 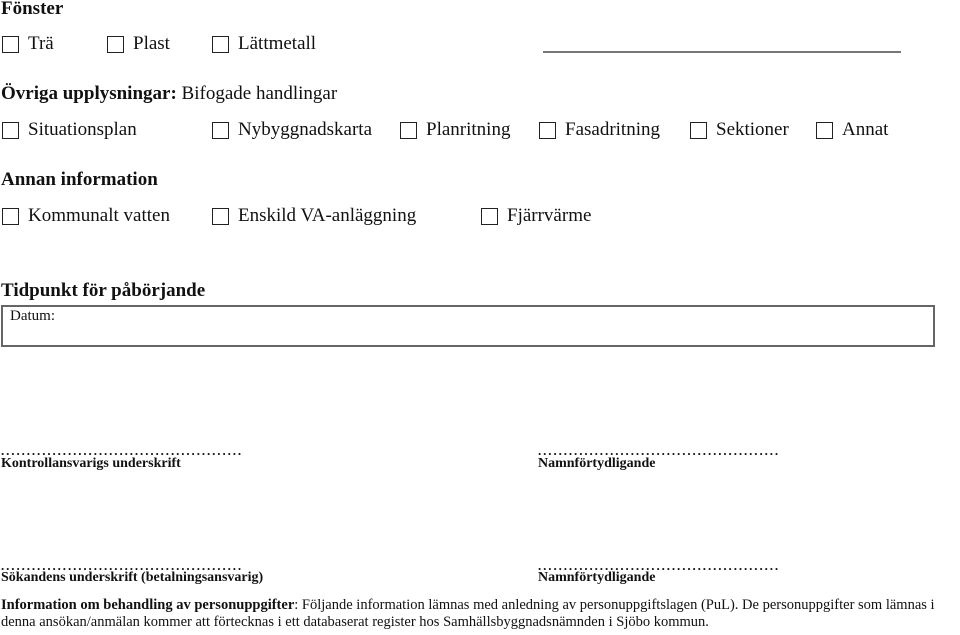 I want to click on checkbox-sektioner: Sektioner, so click(x=739, y=130).